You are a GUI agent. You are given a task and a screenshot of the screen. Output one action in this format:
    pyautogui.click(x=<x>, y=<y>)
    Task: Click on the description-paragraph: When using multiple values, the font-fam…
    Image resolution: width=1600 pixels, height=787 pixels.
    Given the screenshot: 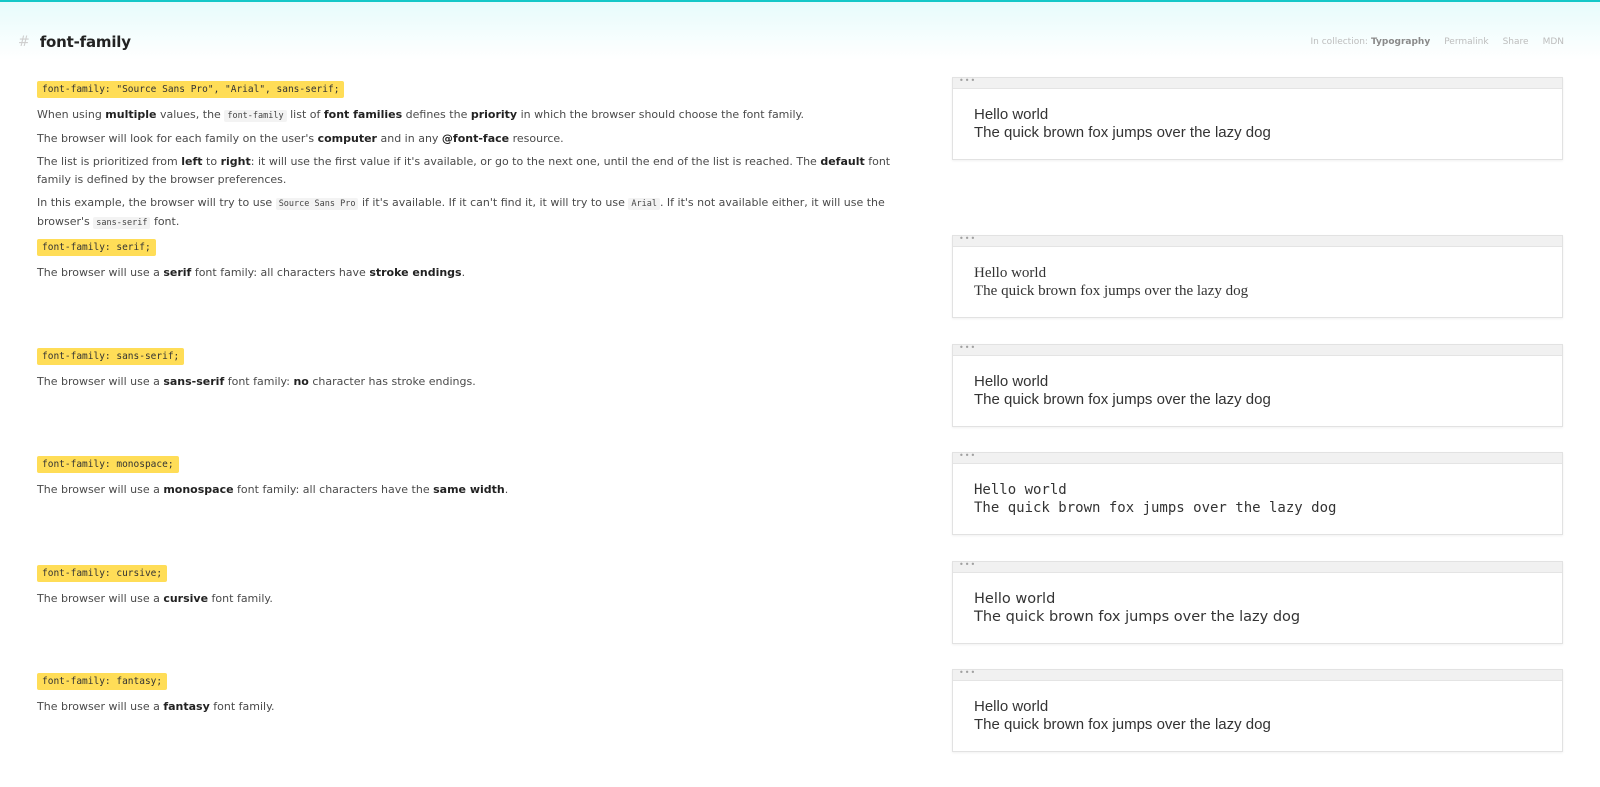 What is the action you would take?
    pyautogui.click(x=420, y=115)
    